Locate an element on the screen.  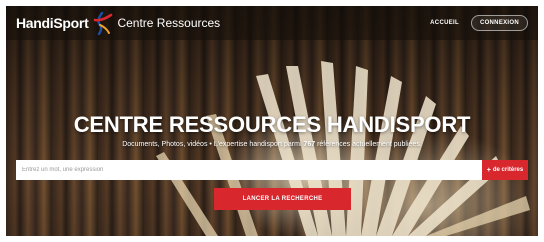
search-input is located at coordinates (249, 170).